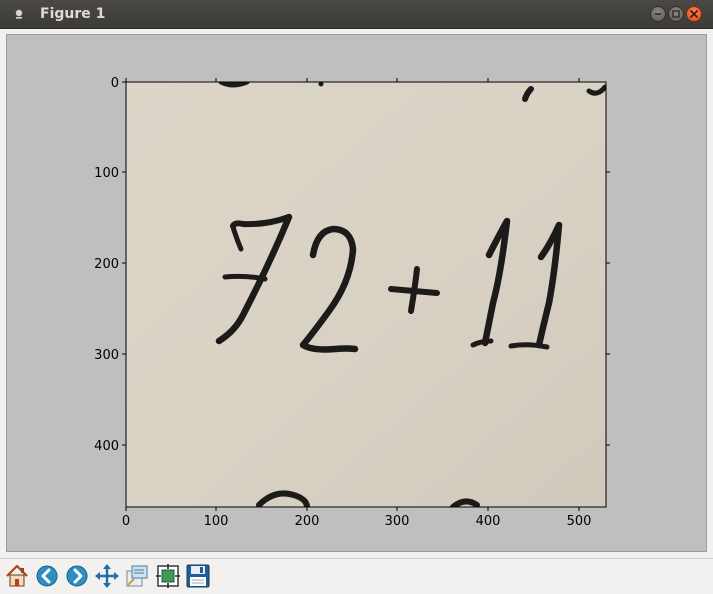 Image resolution: width=713 pixels, height=594 pixels. What do you see at coordinates (356, 14) in the screenshot?
I see `window-titlebar: Figure 1` at bounding box center [356, 14].